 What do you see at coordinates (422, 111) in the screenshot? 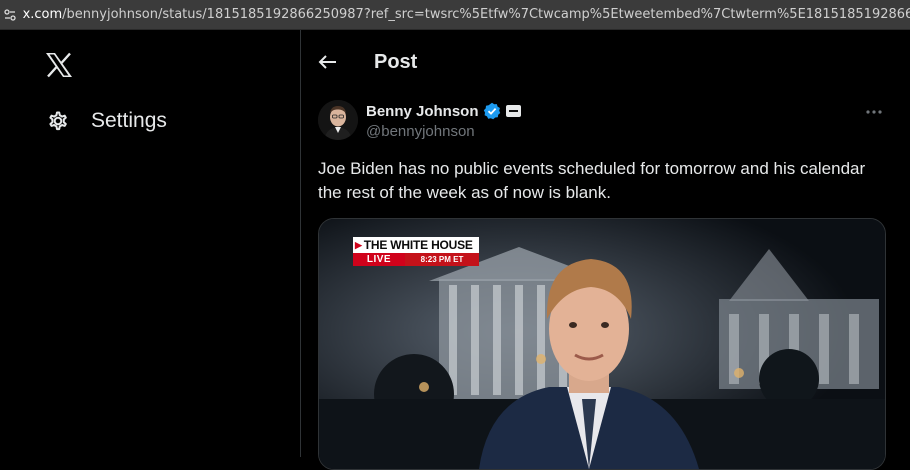
I see `author-name: Benny Johnson` at bounding box center [422, 111].